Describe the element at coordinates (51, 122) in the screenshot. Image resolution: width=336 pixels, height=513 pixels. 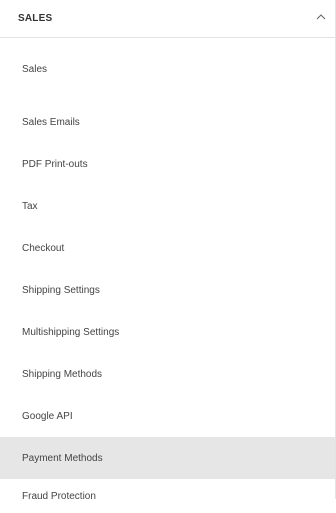
I see `nav-item-label: Sales Emails` at that location.